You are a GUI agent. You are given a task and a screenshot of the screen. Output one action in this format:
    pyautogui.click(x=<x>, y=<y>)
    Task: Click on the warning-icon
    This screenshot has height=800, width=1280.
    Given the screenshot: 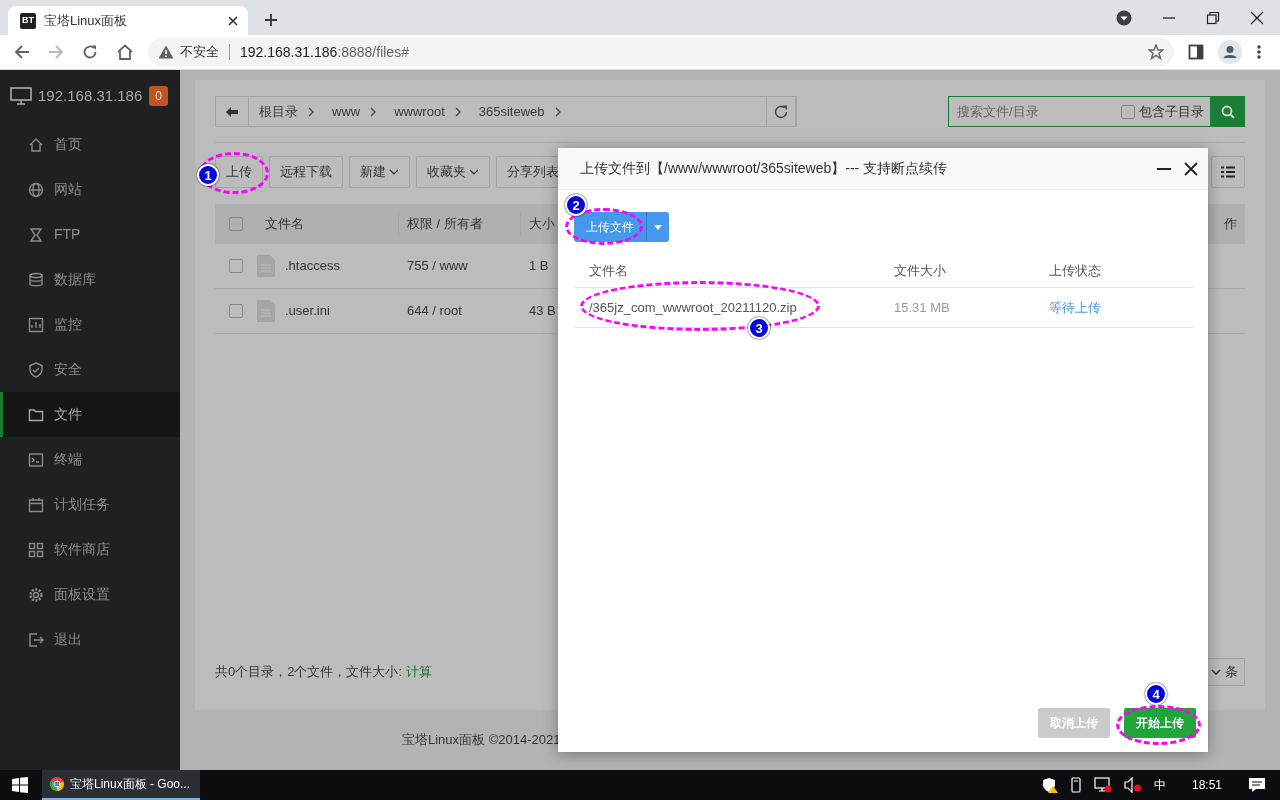 What is the action you would take?
    pyautogui.click(x=166, y=52)
    